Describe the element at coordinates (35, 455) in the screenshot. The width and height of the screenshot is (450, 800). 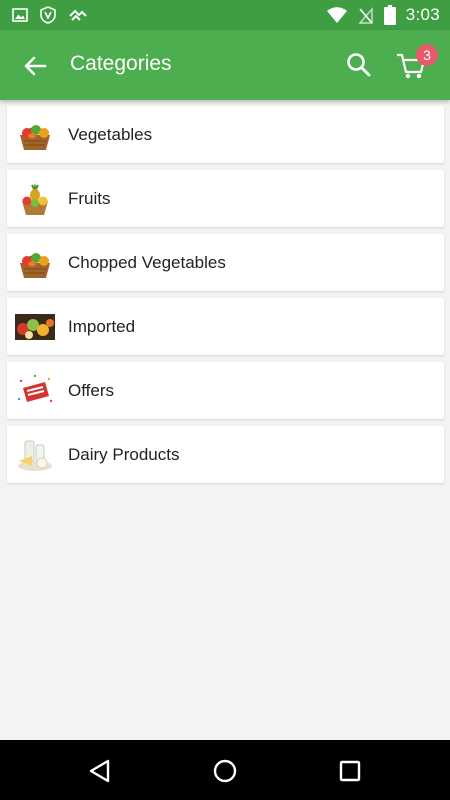
I see `dairy-icon` at that location.